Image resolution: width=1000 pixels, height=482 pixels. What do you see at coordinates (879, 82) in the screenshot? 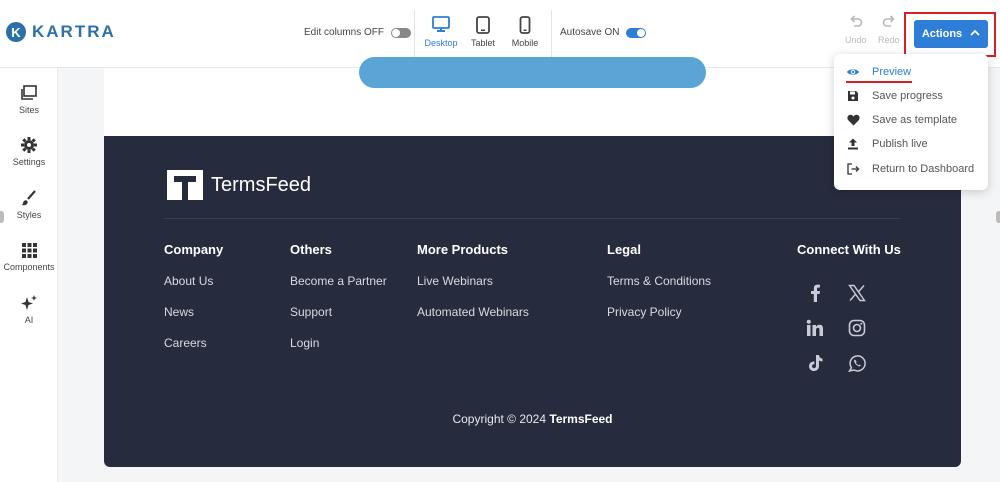
I see `preview-highlight-underline` at bounding box center [879, 82].